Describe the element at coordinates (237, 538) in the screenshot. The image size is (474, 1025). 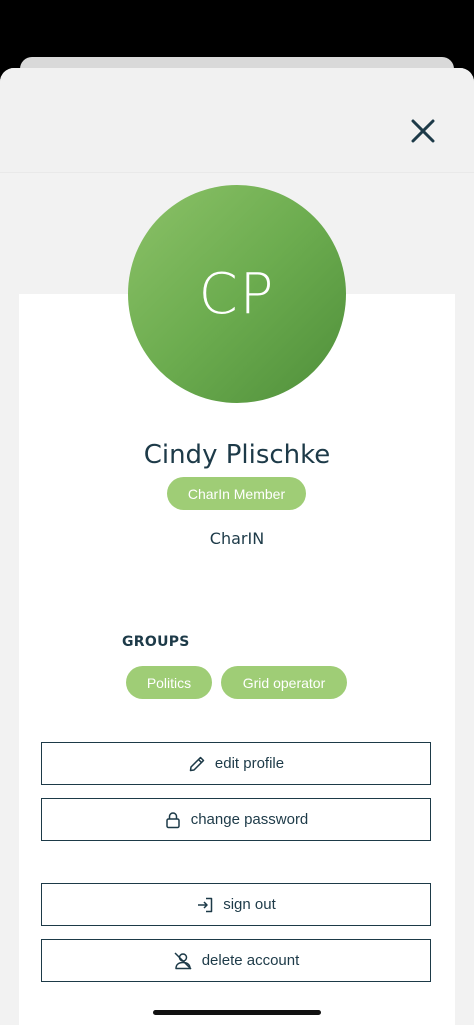
I see `organization-name: CharIN` at that location.